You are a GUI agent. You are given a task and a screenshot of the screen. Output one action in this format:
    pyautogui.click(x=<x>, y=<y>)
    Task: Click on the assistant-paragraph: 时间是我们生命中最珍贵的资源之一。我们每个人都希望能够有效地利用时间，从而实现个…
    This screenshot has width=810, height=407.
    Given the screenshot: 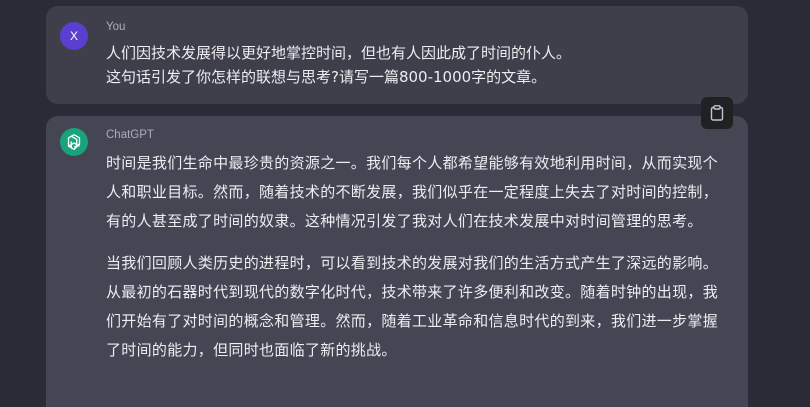 What is the action you would take?
    pyautogui.click(x=412, y=192)
    